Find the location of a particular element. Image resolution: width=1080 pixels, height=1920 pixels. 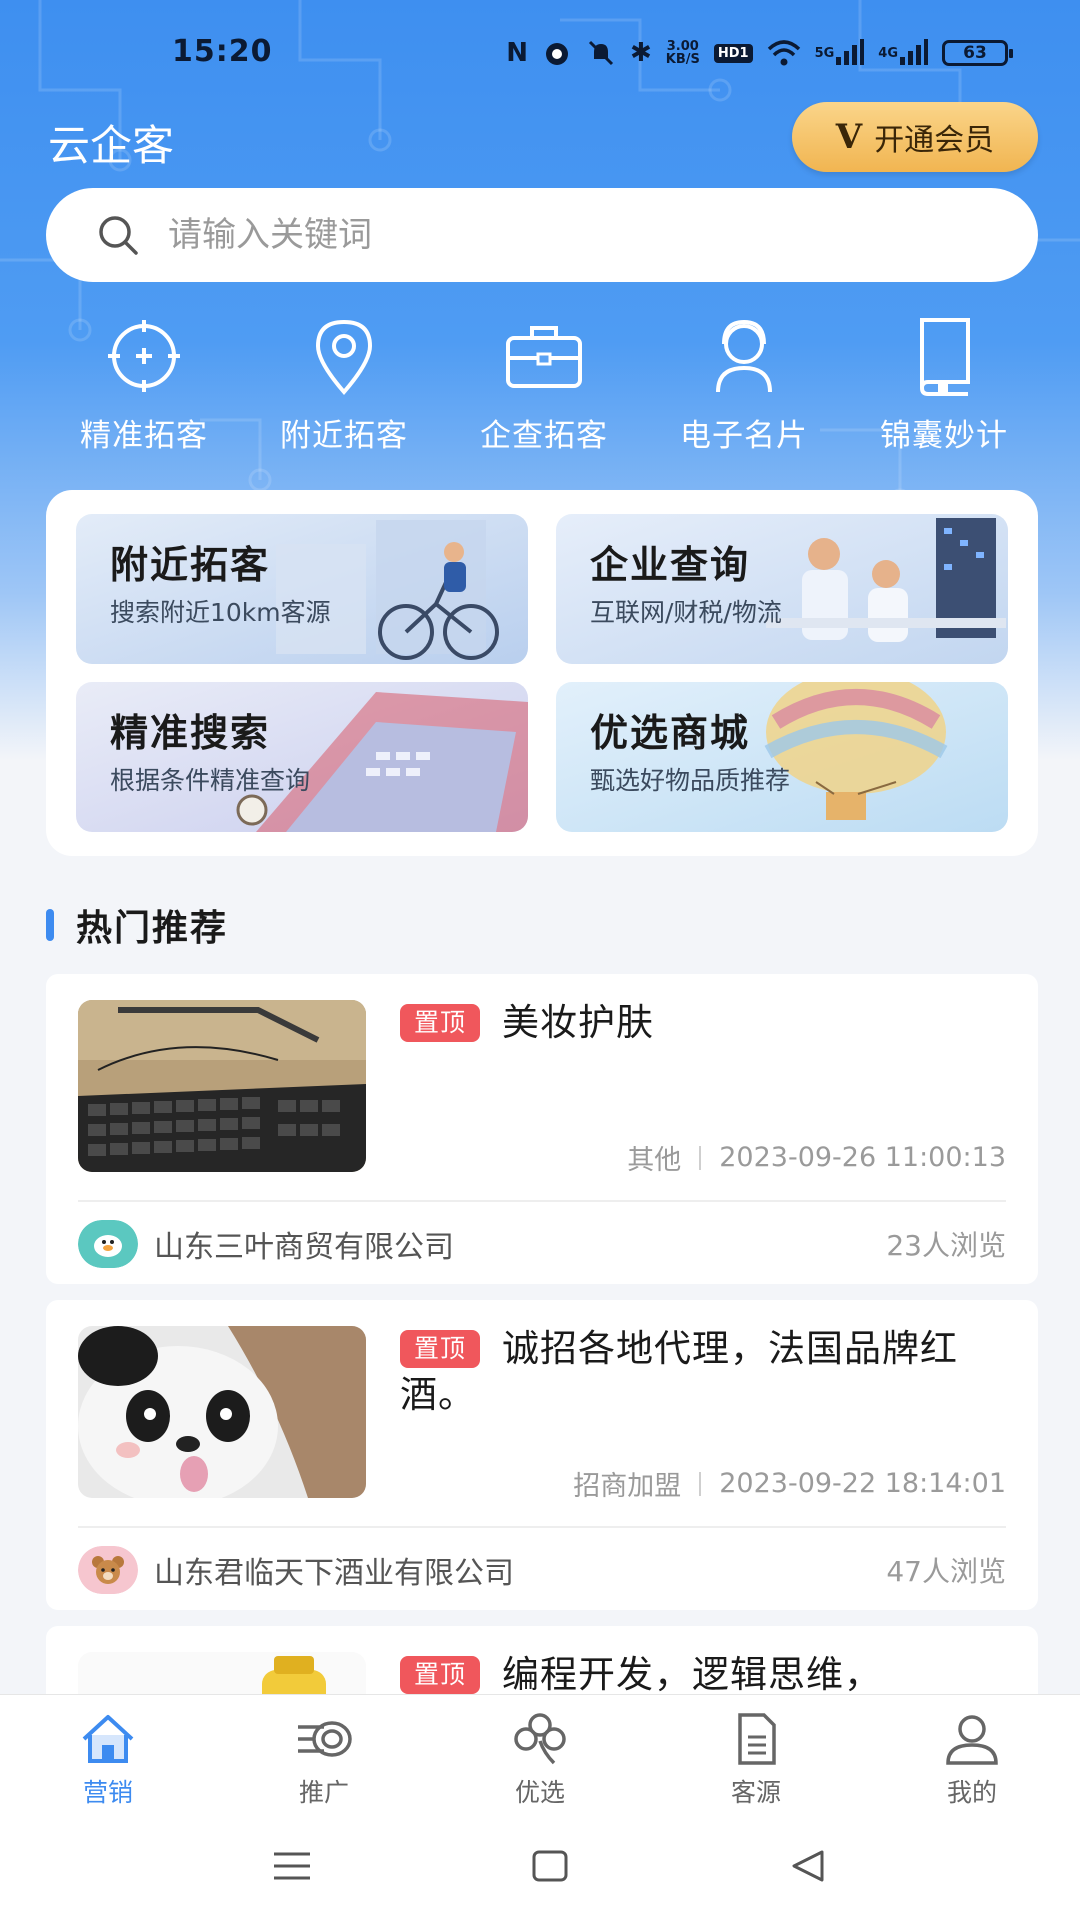

company-name: 山东三叶商贸有限公司 is located at coordinates (304, 1247).